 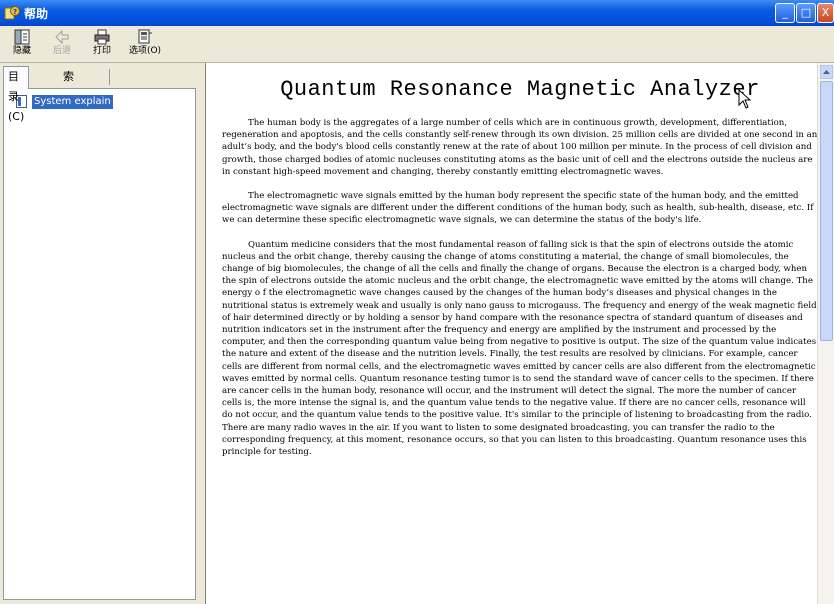 I want to click on close-icon: X, so click(x=825, y=12).